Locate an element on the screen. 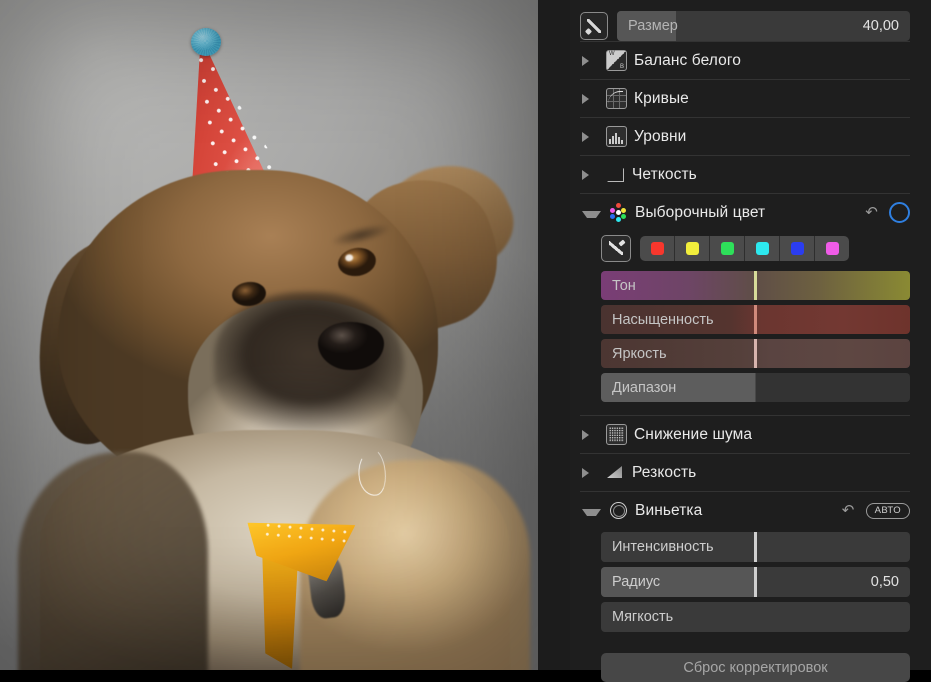 This screenshot has width=931, height=682. color-swatch-yellow is located at coordinates (692, 248).